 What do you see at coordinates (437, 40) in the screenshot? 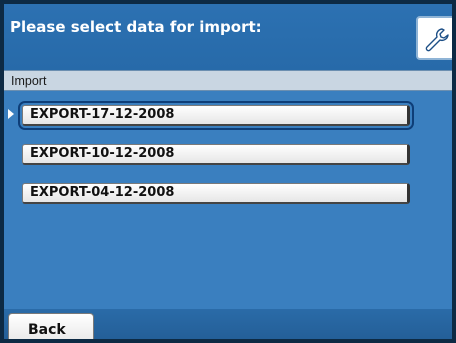
I see `wrench-icon` at bounding box center [437, 40].